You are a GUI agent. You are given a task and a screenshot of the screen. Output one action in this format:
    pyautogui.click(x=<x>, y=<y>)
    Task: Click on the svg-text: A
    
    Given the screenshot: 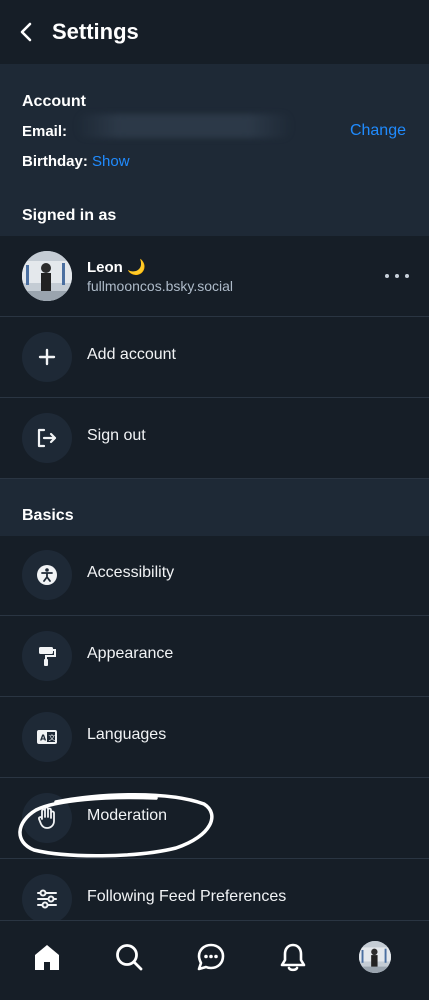 What is the action you would take?
    pyautogui.click(x=43, y=738)
    